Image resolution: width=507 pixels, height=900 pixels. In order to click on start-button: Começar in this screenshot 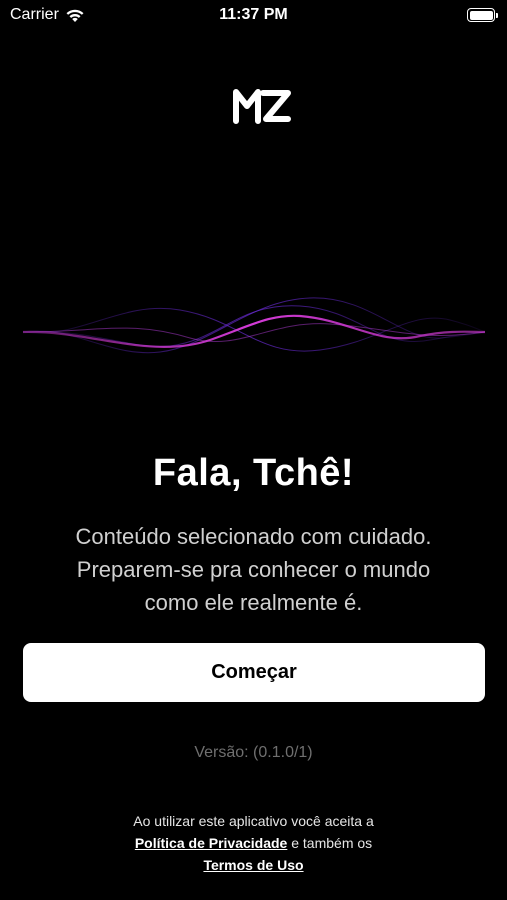, I will do `click(254, 672)`.